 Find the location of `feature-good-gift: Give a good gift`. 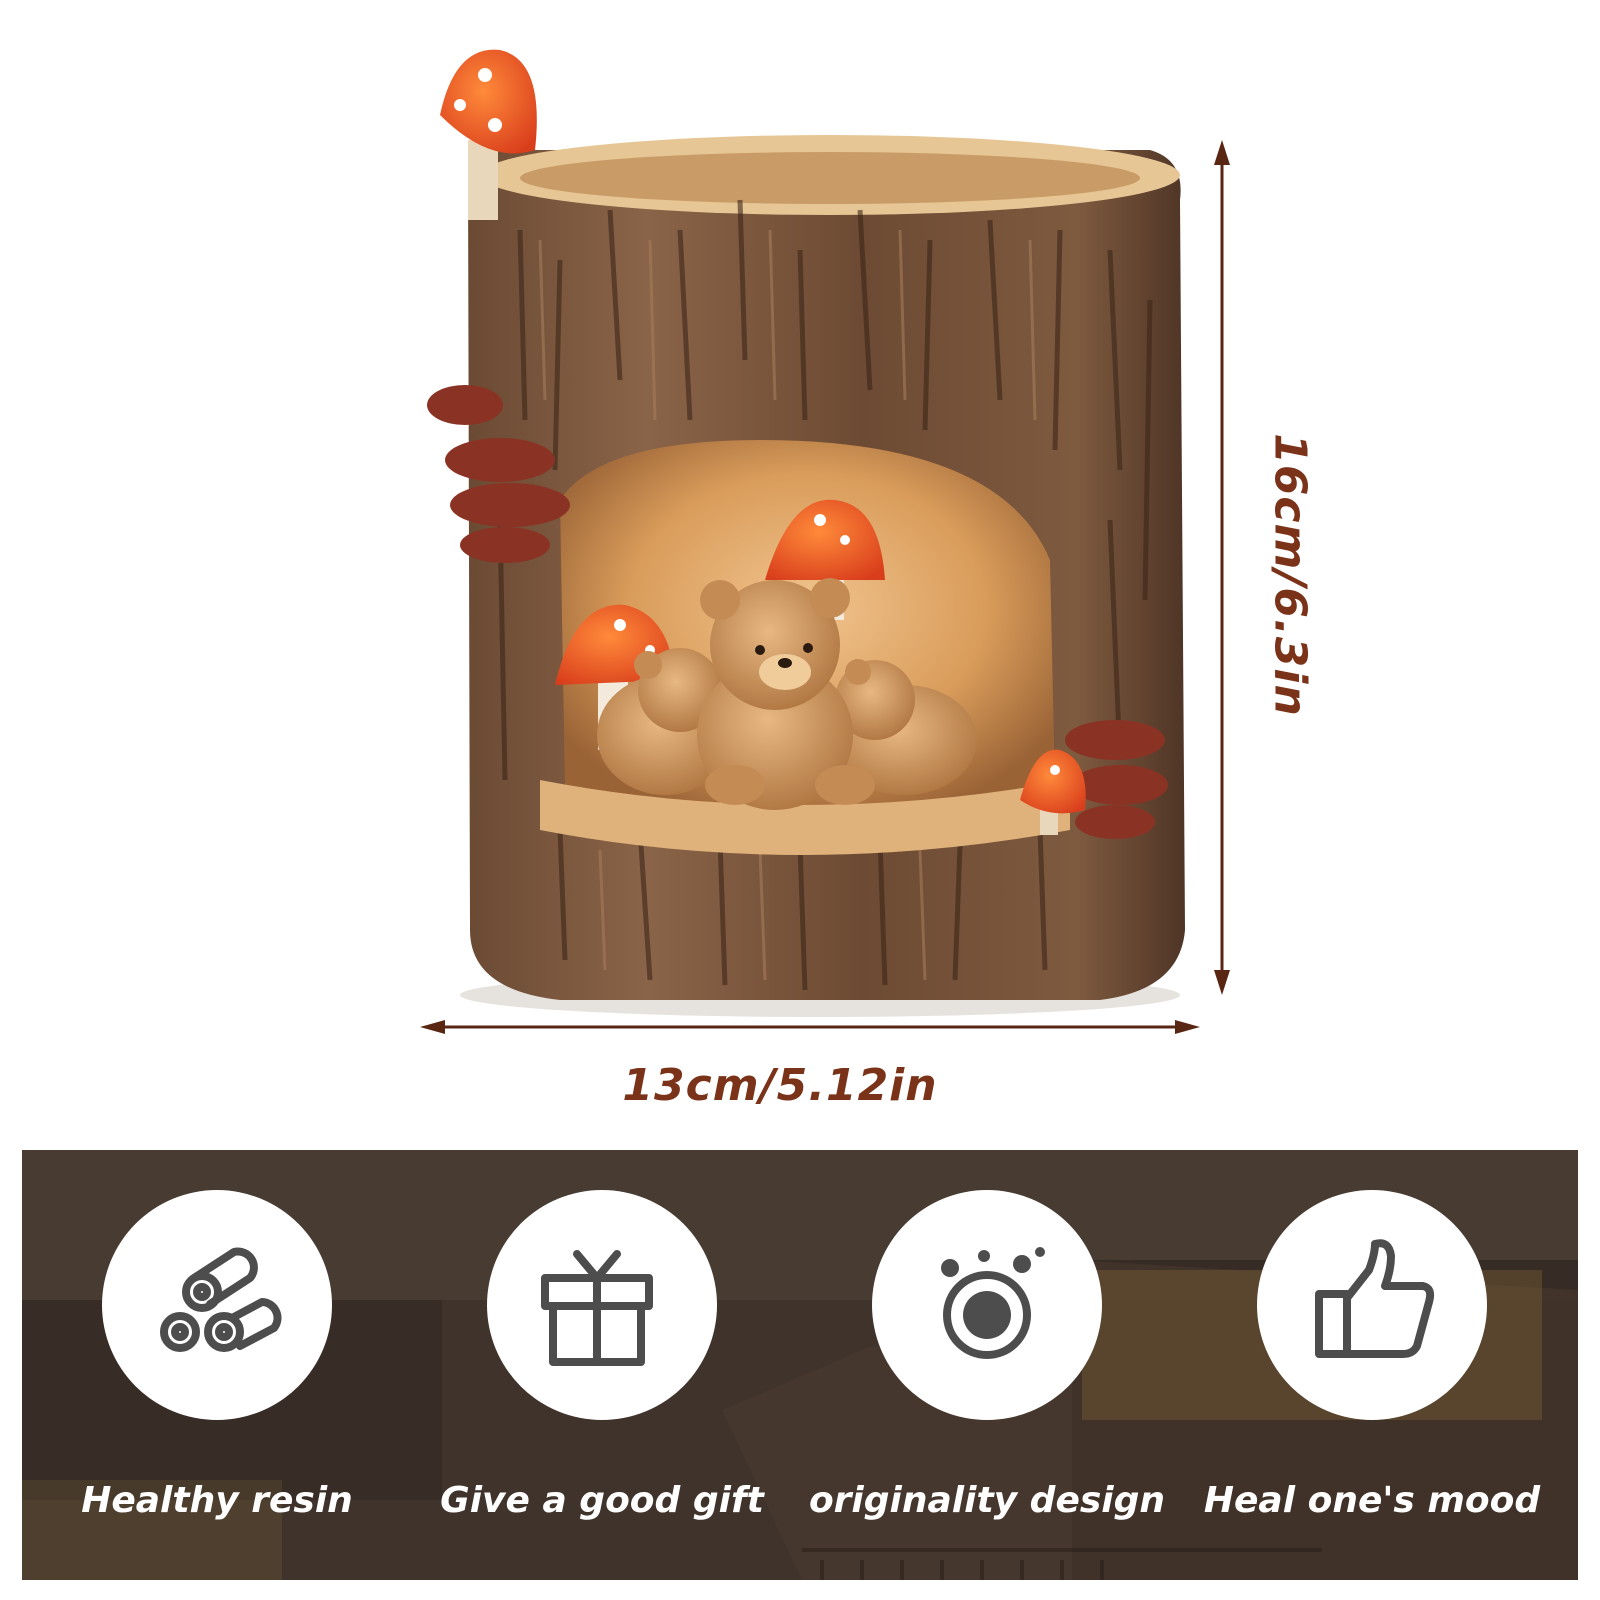

feature-good-gift: Give a good gift is located at coordinates (602, 1370).